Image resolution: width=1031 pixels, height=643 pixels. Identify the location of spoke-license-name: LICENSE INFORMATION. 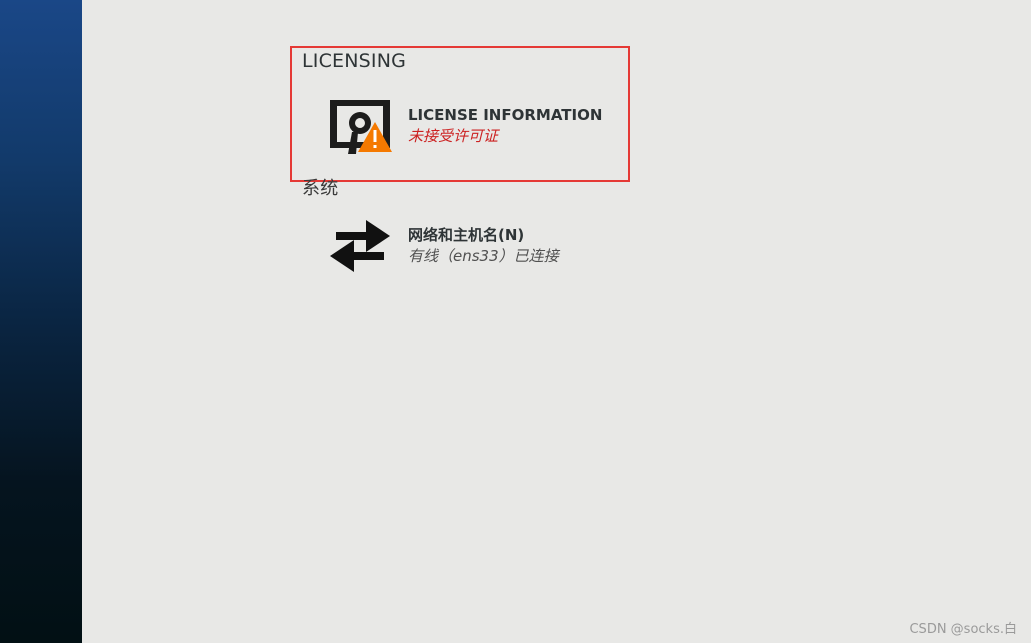
(505, 115).